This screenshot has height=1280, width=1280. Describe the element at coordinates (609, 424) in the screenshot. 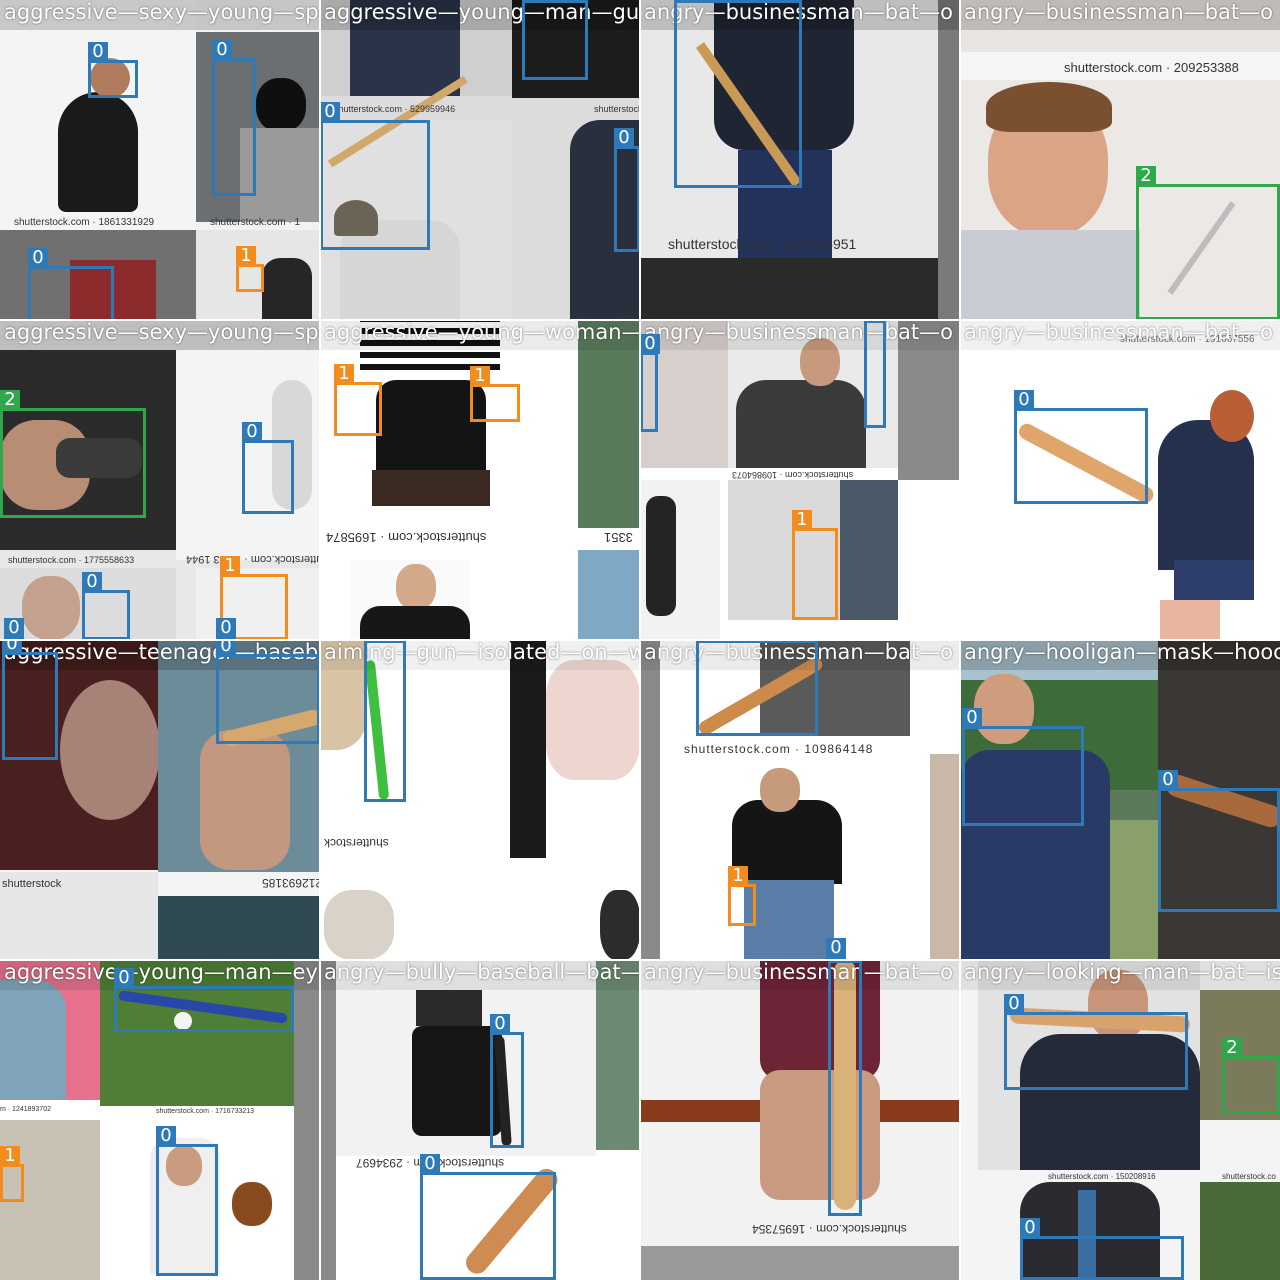

I see `photo-right-panel` at that location.